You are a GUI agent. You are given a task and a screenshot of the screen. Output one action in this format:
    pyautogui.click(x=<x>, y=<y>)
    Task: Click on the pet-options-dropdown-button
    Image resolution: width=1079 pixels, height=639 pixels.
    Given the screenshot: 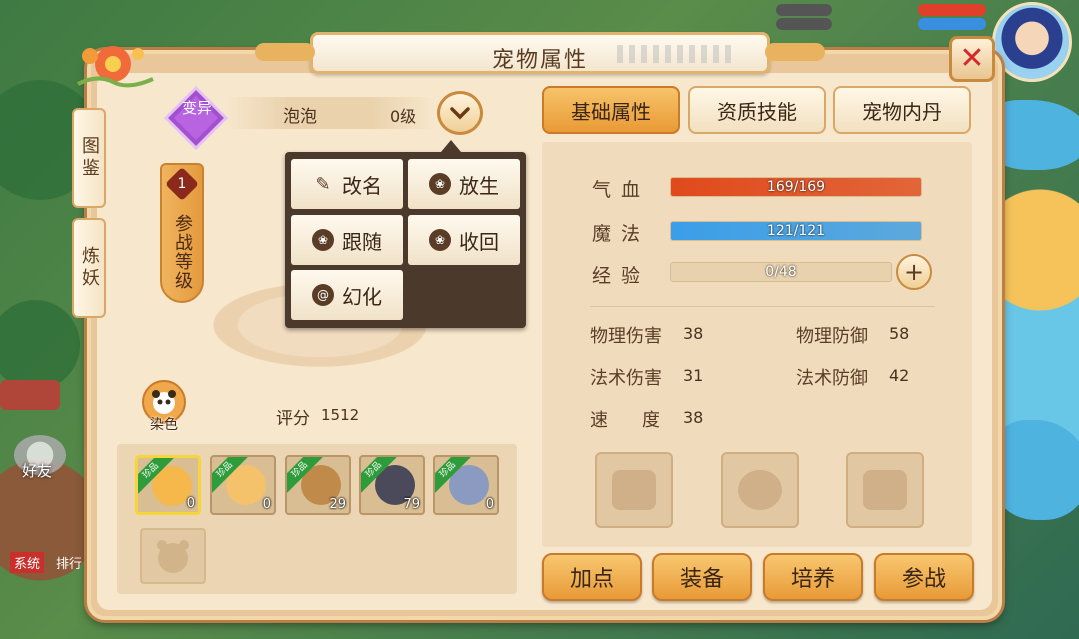 What is the action you would take?
    pyautogui.click(x=460, y=113)
    